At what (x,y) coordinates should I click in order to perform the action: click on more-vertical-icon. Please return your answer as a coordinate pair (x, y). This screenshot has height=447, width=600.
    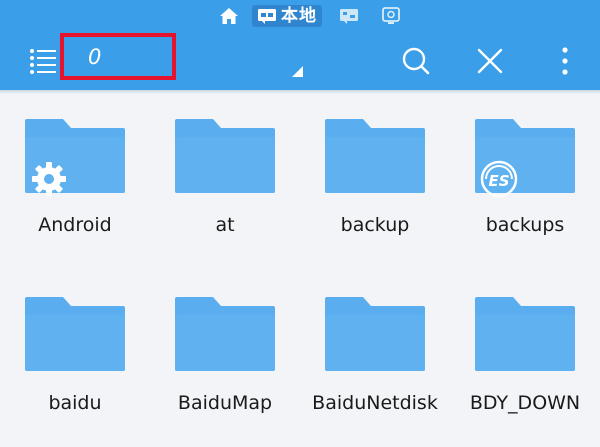
    Looking at the image, I should click on (565, 61).